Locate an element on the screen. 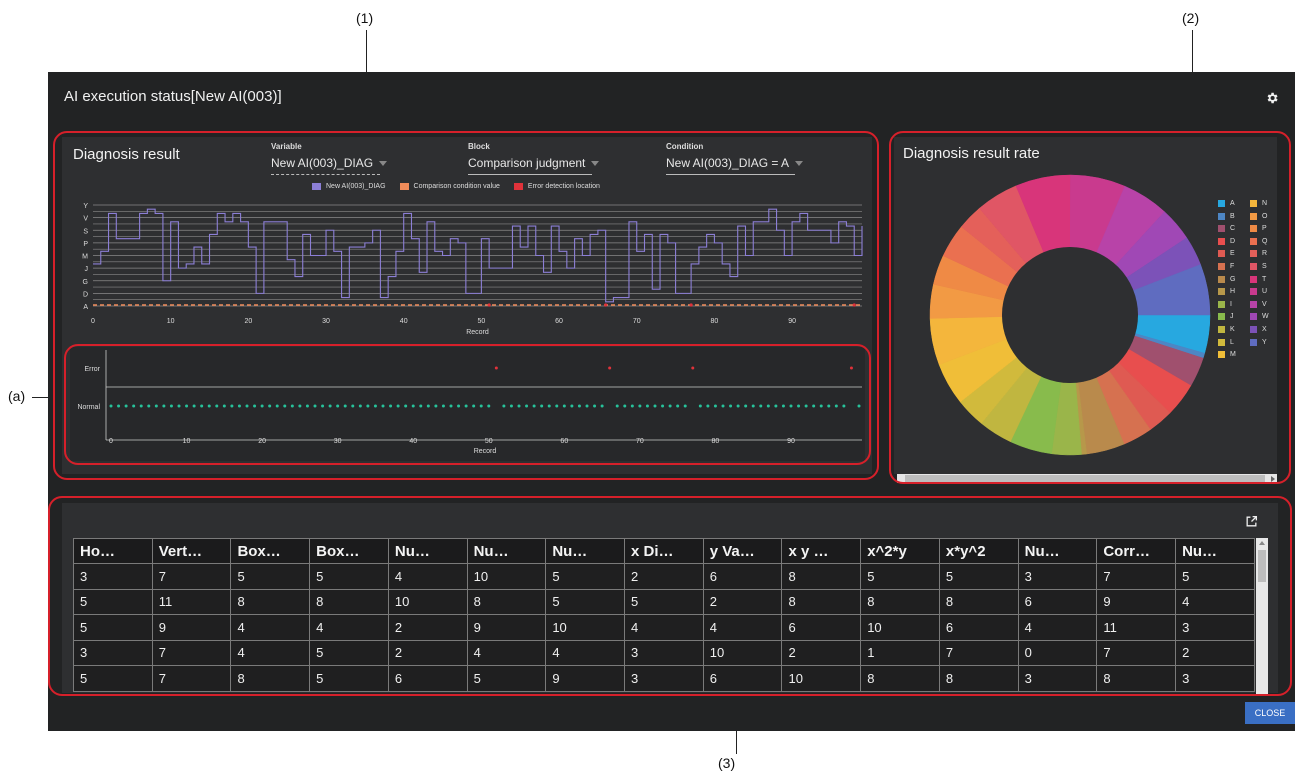 Image resolution: width=1295 pixels, height=776 pixels. close-button: CLOSE is located at coordinates (1270, 713).